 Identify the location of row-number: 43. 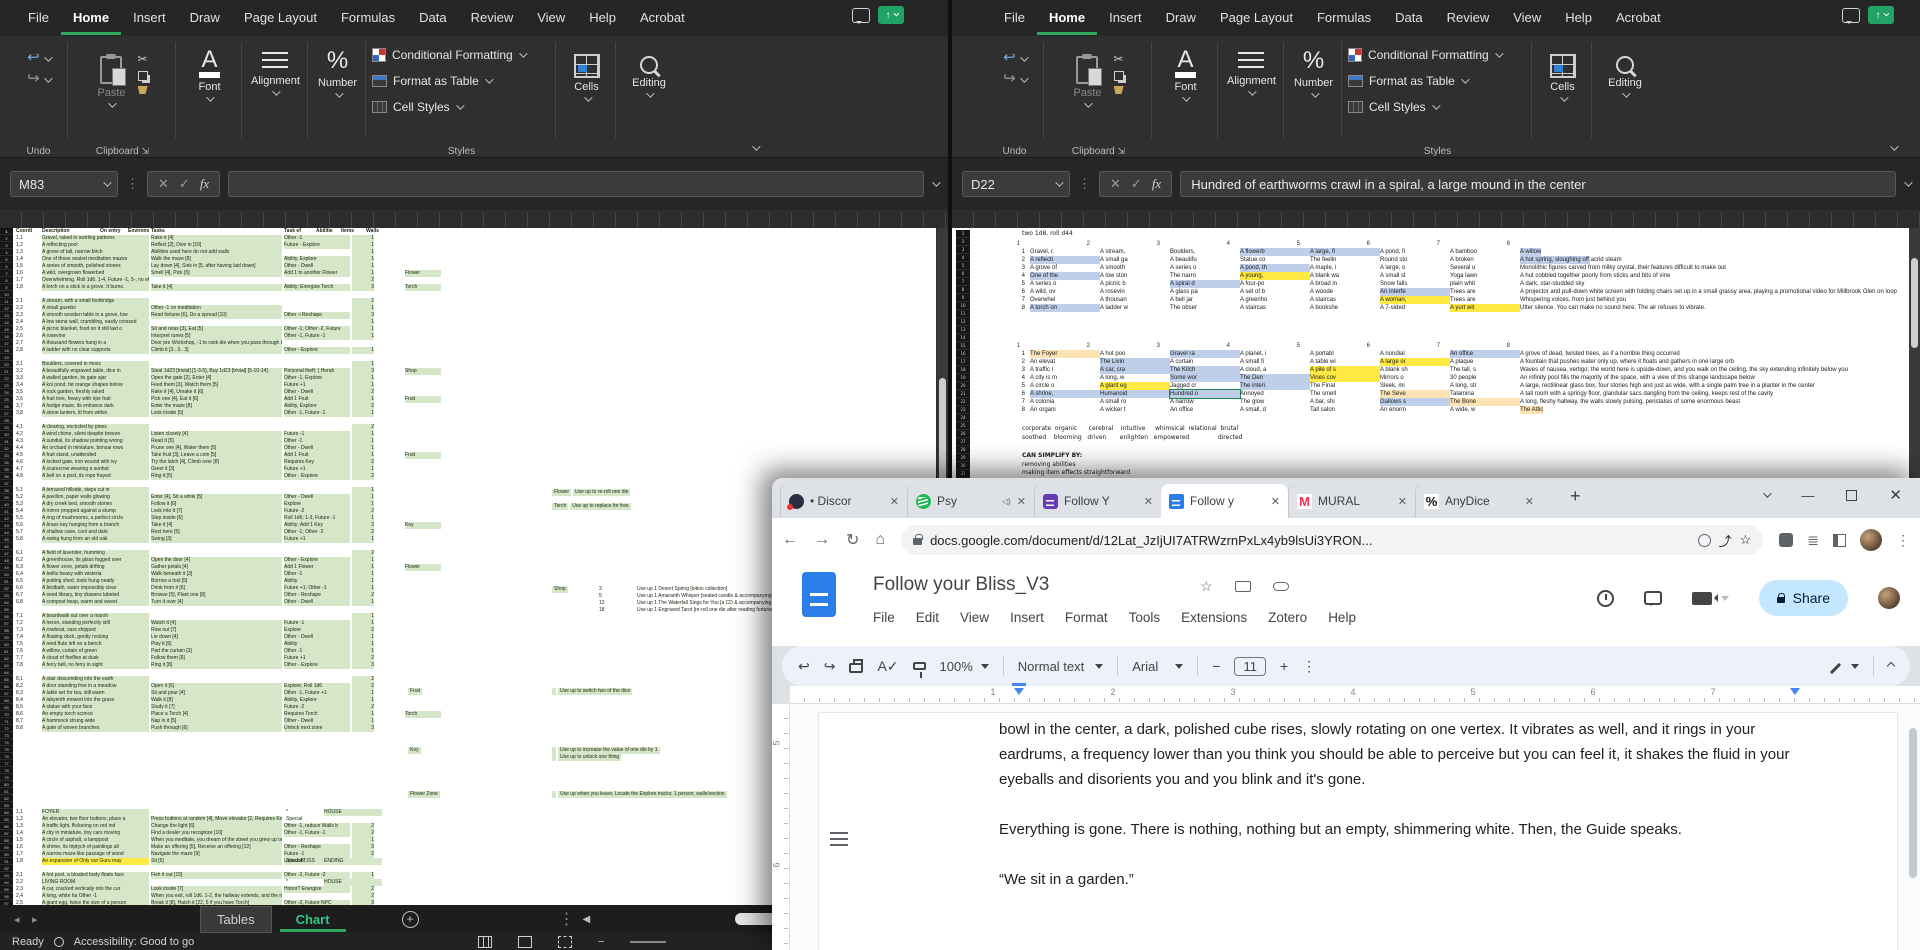
(6, 525).